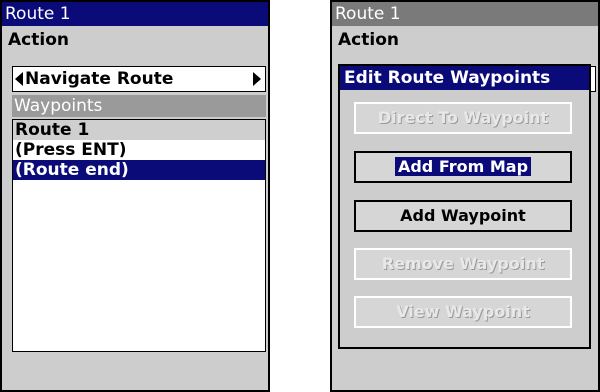 Image resolution: width=600 pixels, height=392 pixels. I want to click on button-label: Add Waypoint, so click(463, 215).